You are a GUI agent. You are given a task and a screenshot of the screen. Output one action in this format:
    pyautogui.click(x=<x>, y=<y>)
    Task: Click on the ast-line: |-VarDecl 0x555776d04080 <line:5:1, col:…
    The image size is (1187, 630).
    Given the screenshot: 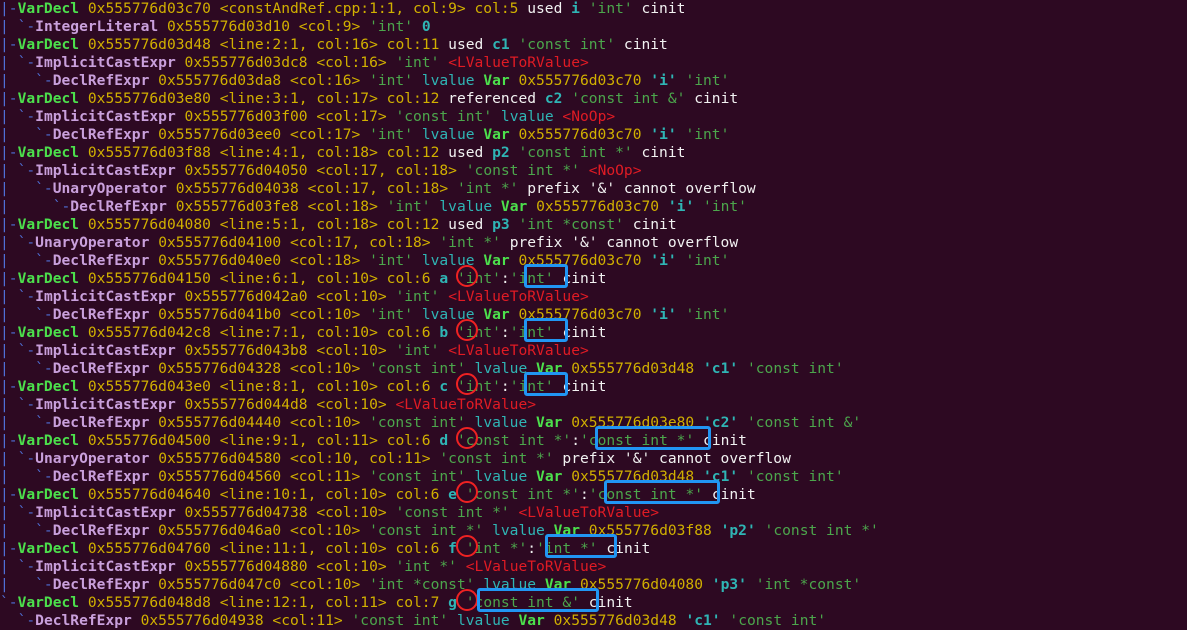 What is the action you would take?
    pyautogui.click(x=338, y=225)
    